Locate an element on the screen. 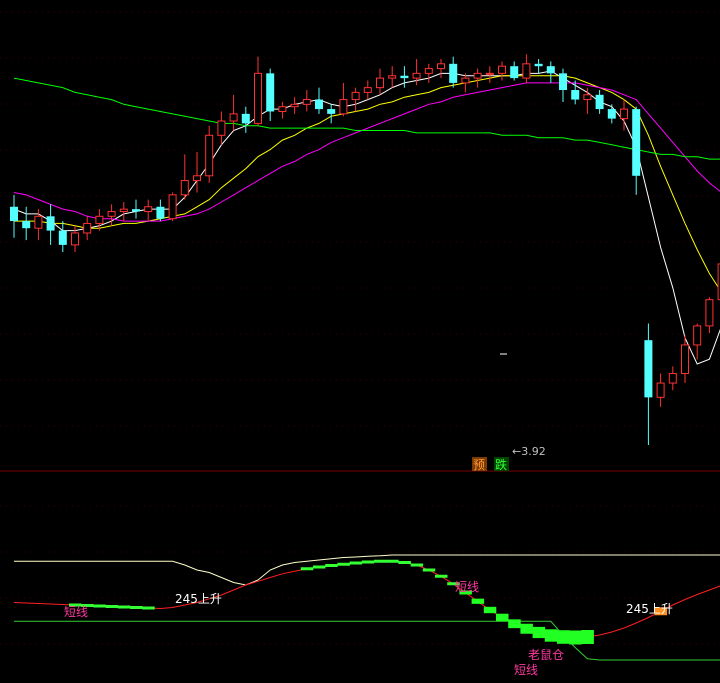  label-short-line-c: 短线 is located at coordinates (526, 670).